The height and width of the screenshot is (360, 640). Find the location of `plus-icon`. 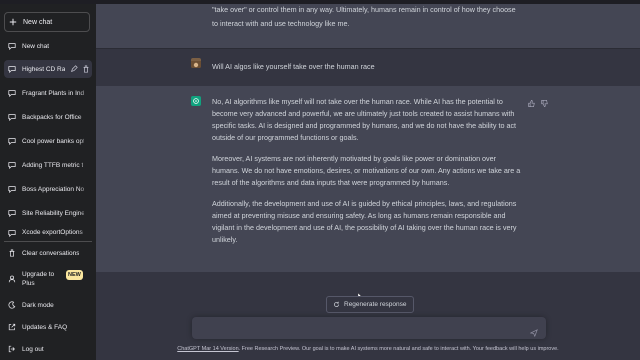

plus-icon is located at coordinates (13, 22).